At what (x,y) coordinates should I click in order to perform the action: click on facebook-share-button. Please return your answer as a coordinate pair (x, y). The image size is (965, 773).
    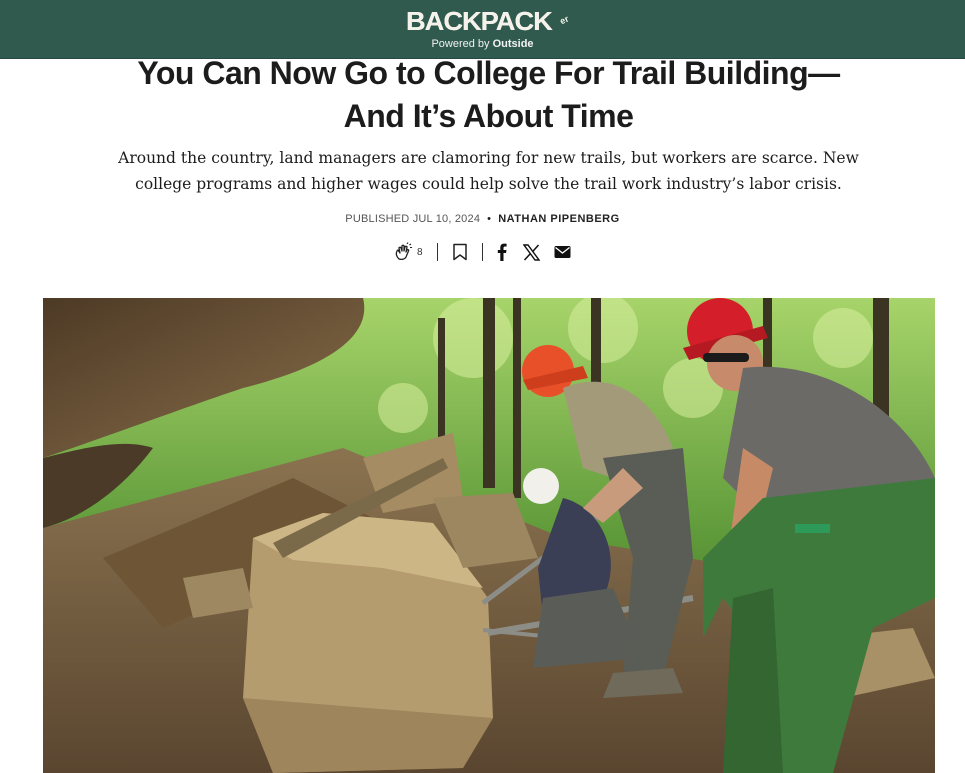
    Looking at the image, I should click on (502, 252).